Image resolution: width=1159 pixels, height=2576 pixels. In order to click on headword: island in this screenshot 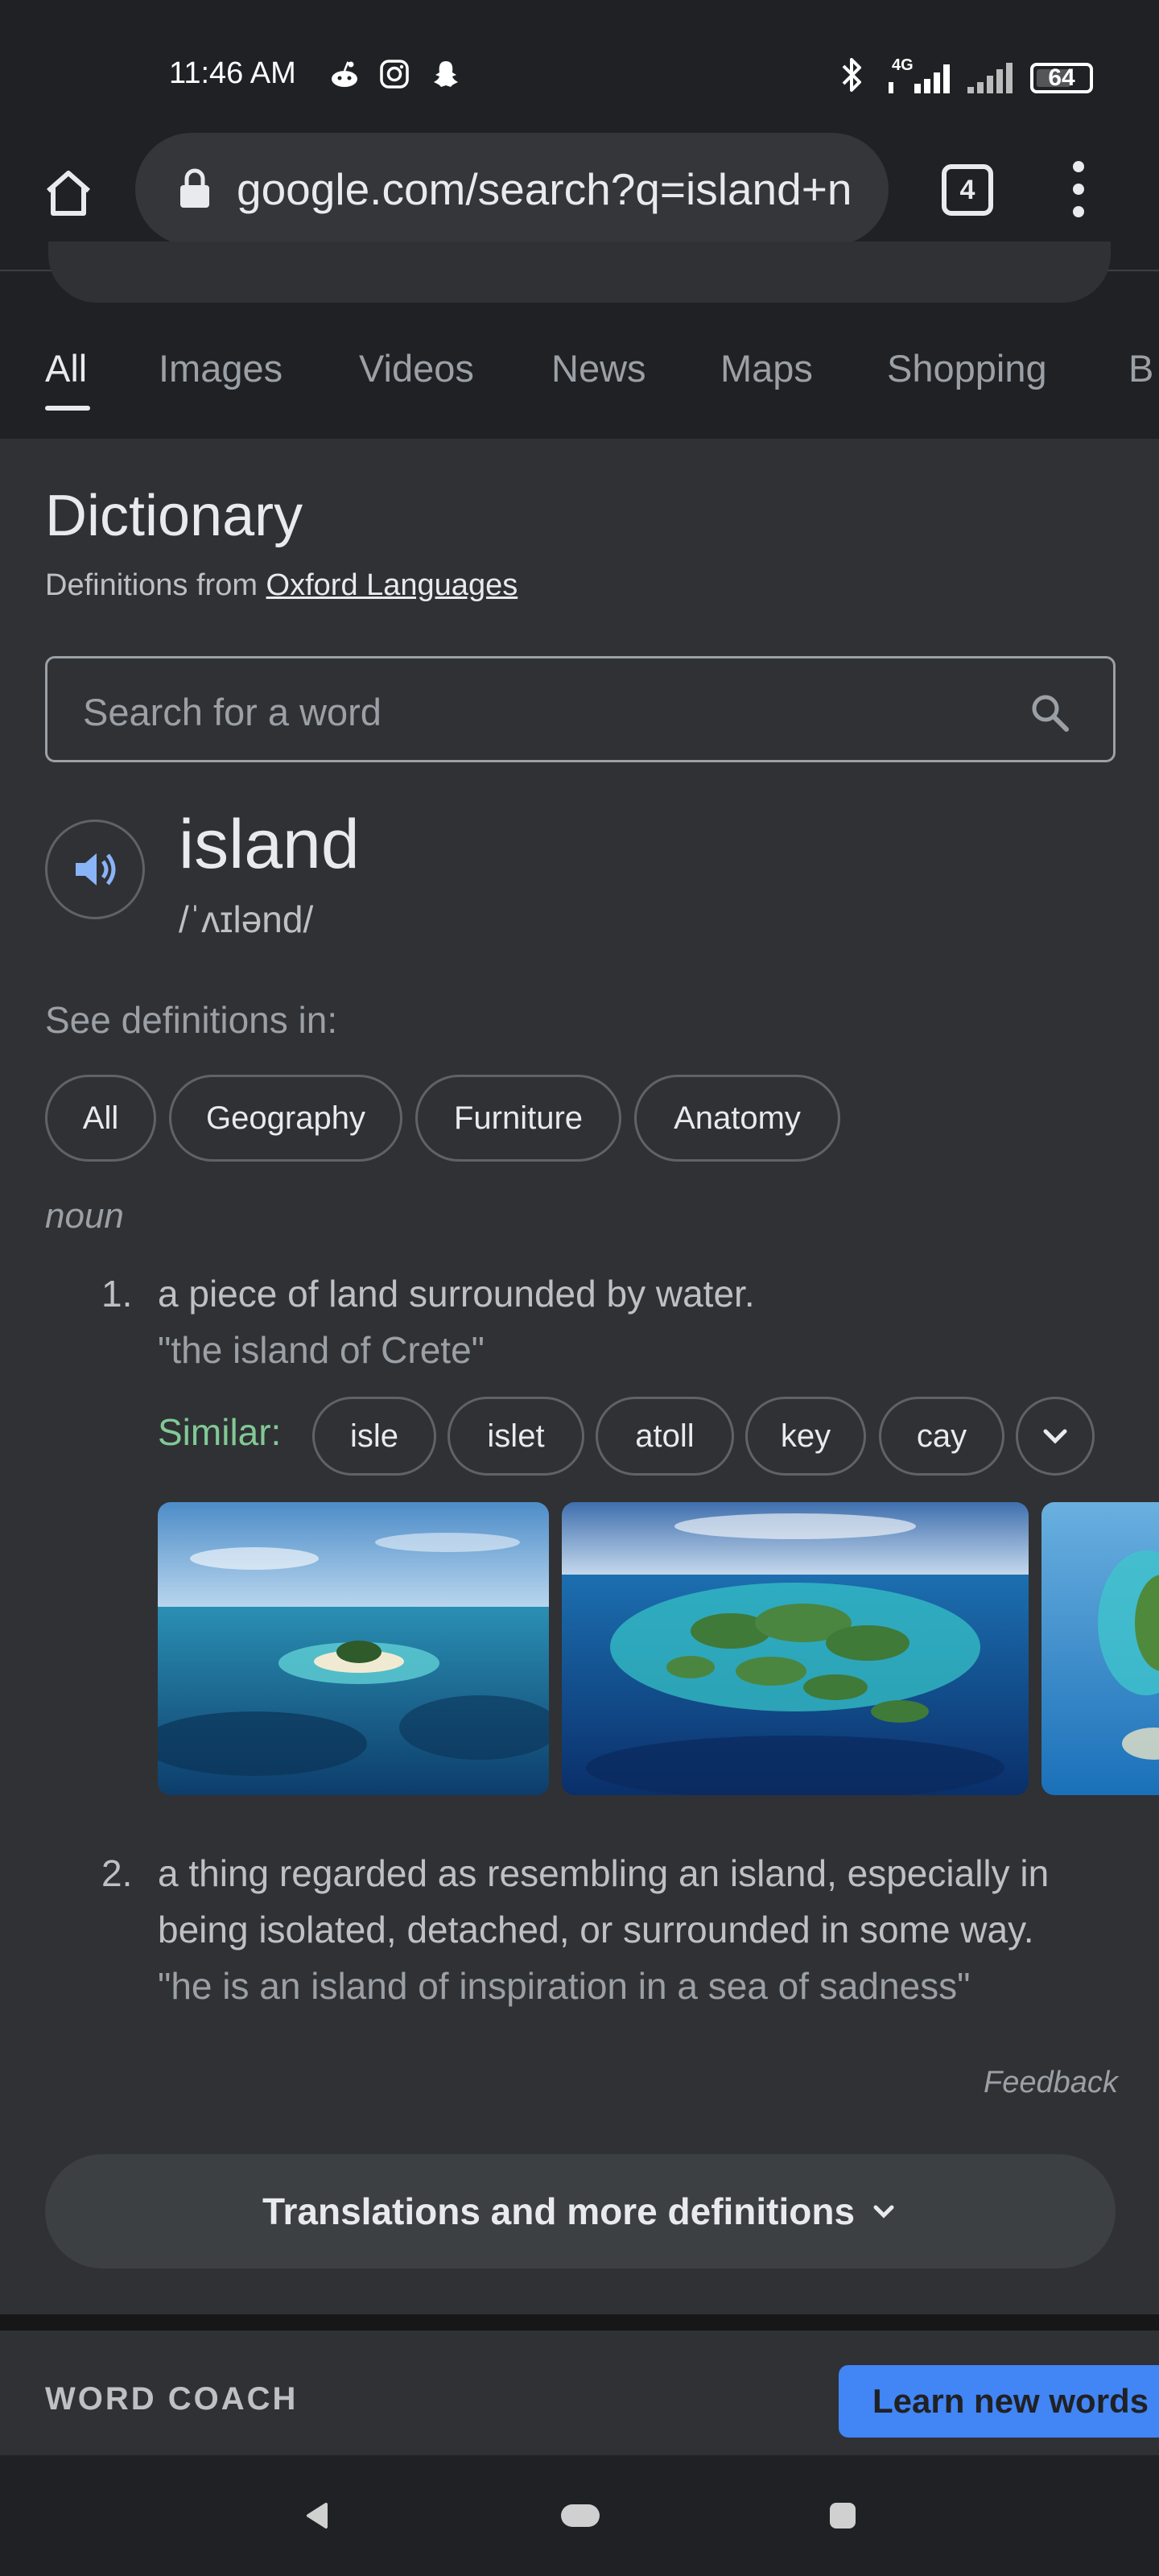, I will do `click(269, 844)`.